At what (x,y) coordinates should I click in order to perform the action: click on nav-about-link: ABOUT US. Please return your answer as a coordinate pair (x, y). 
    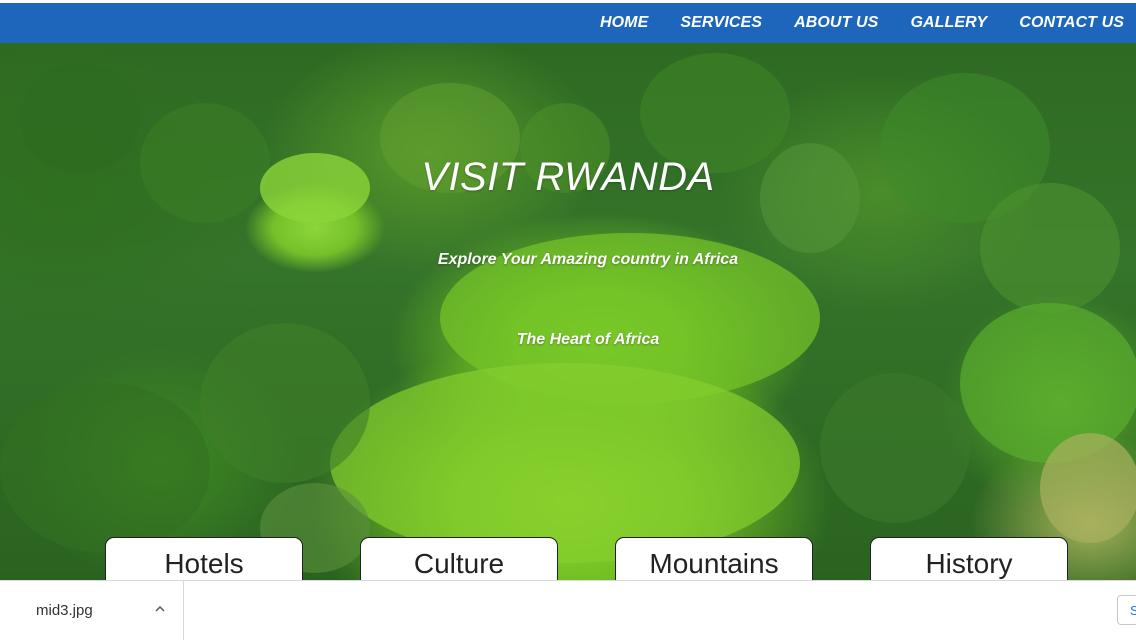
    Looking at the image, I should click on (836, 23).